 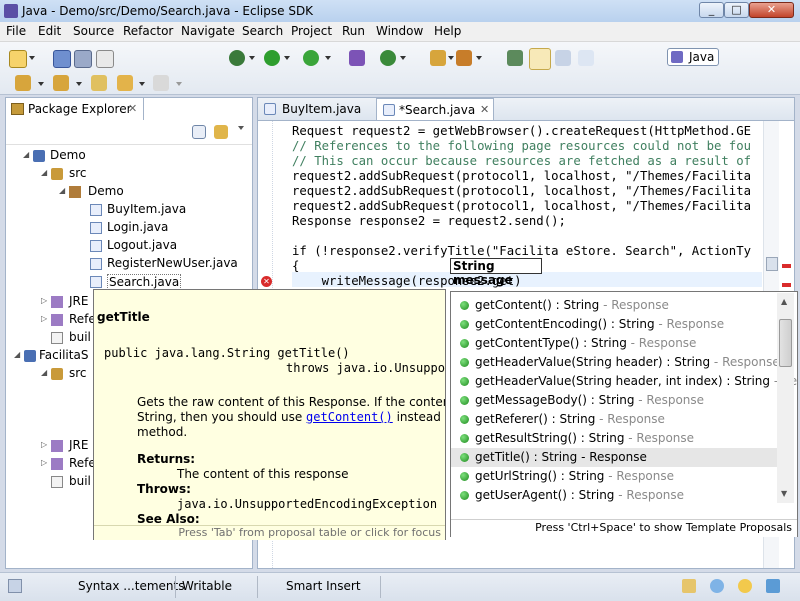 What do you see at coordinates (23, 83) in the screenshot?
I see `next-annotation-icon` at bounding box center [23, 83].